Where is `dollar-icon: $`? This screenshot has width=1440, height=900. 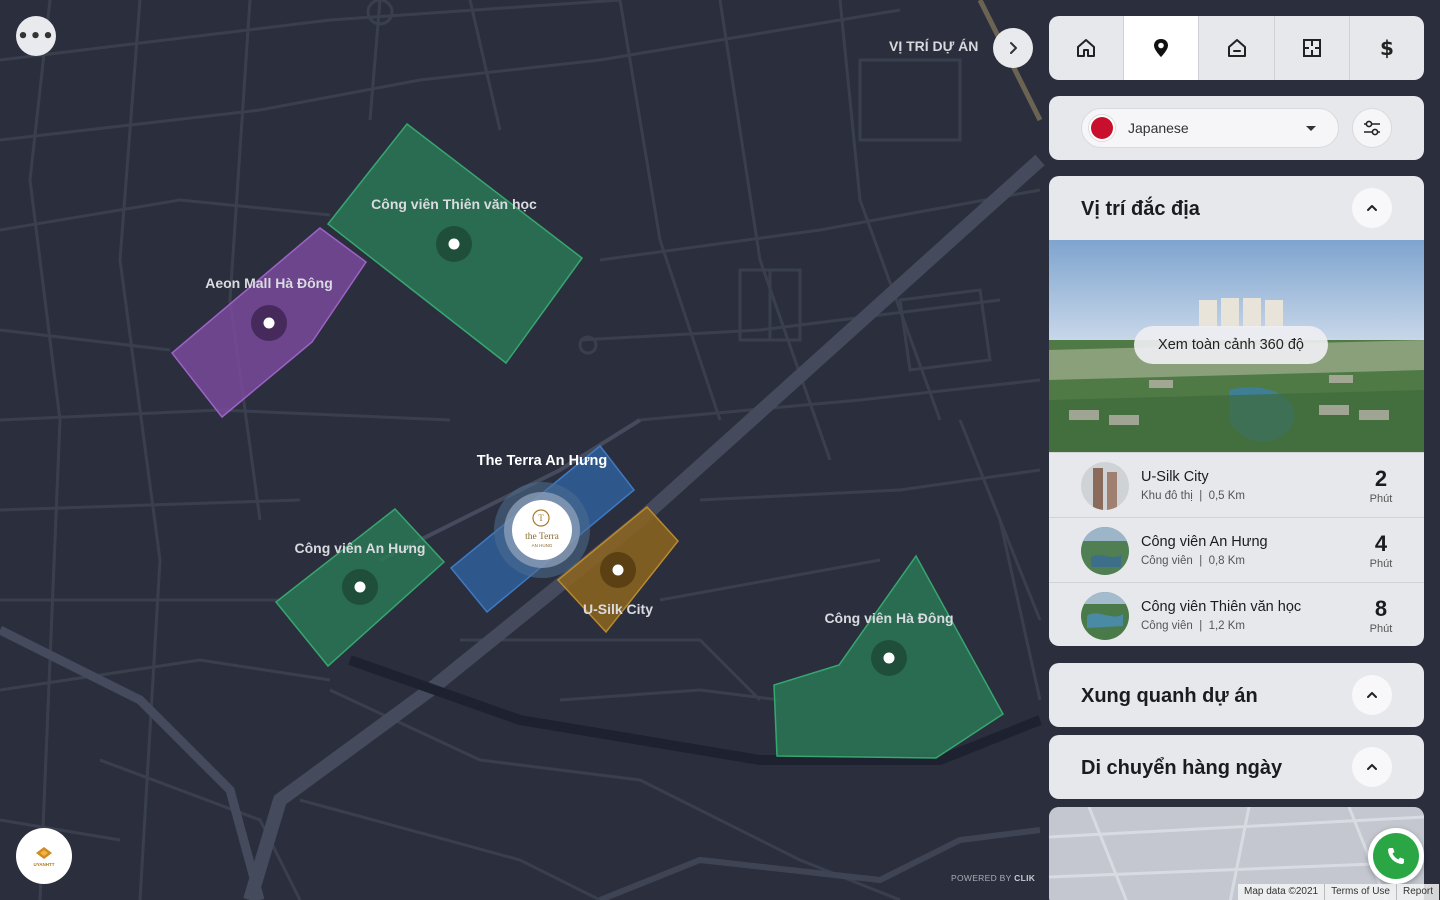 dollar-icon: $ is located at coordinates (1386, 48).